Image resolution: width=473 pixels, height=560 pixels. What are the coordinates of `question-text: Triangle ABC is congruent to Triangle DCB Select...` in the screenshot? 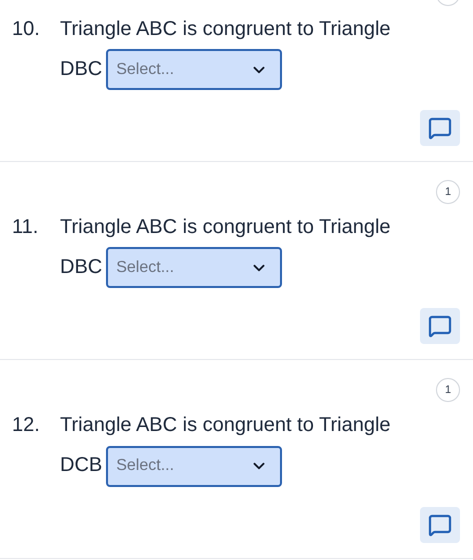 It's located at (245, 446).